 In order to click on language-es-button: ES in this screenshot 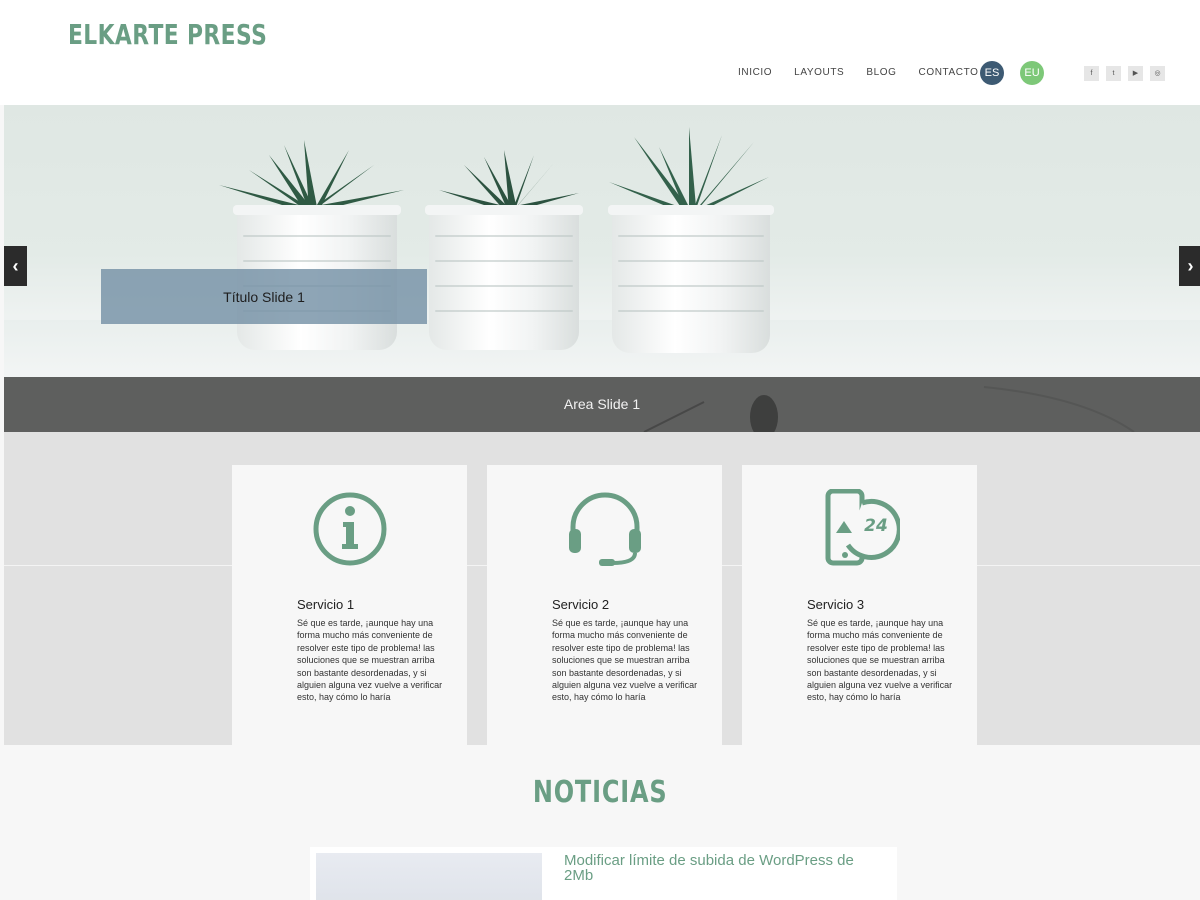, I will do `click(992, 73)`.